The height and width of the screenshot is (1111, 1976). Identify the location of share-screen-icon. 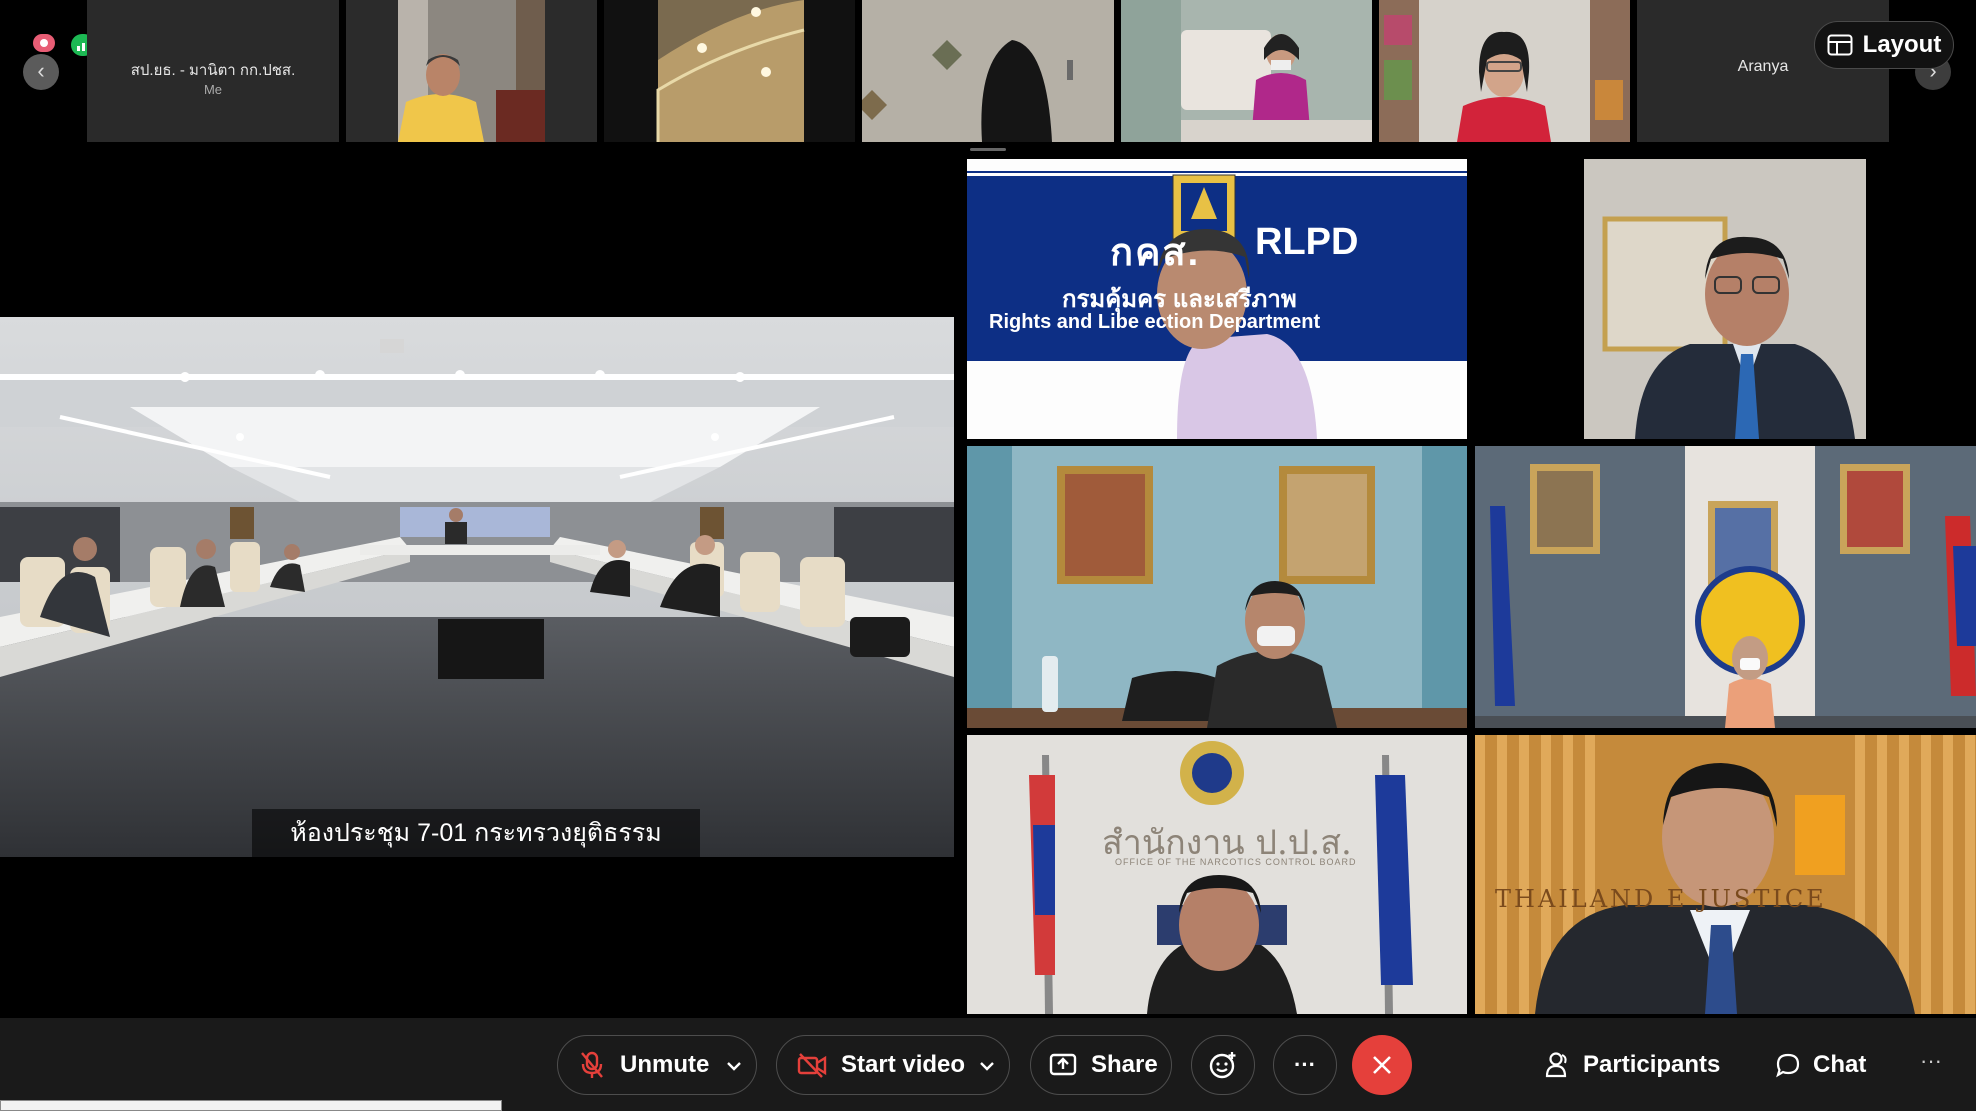
(1063, 1064).